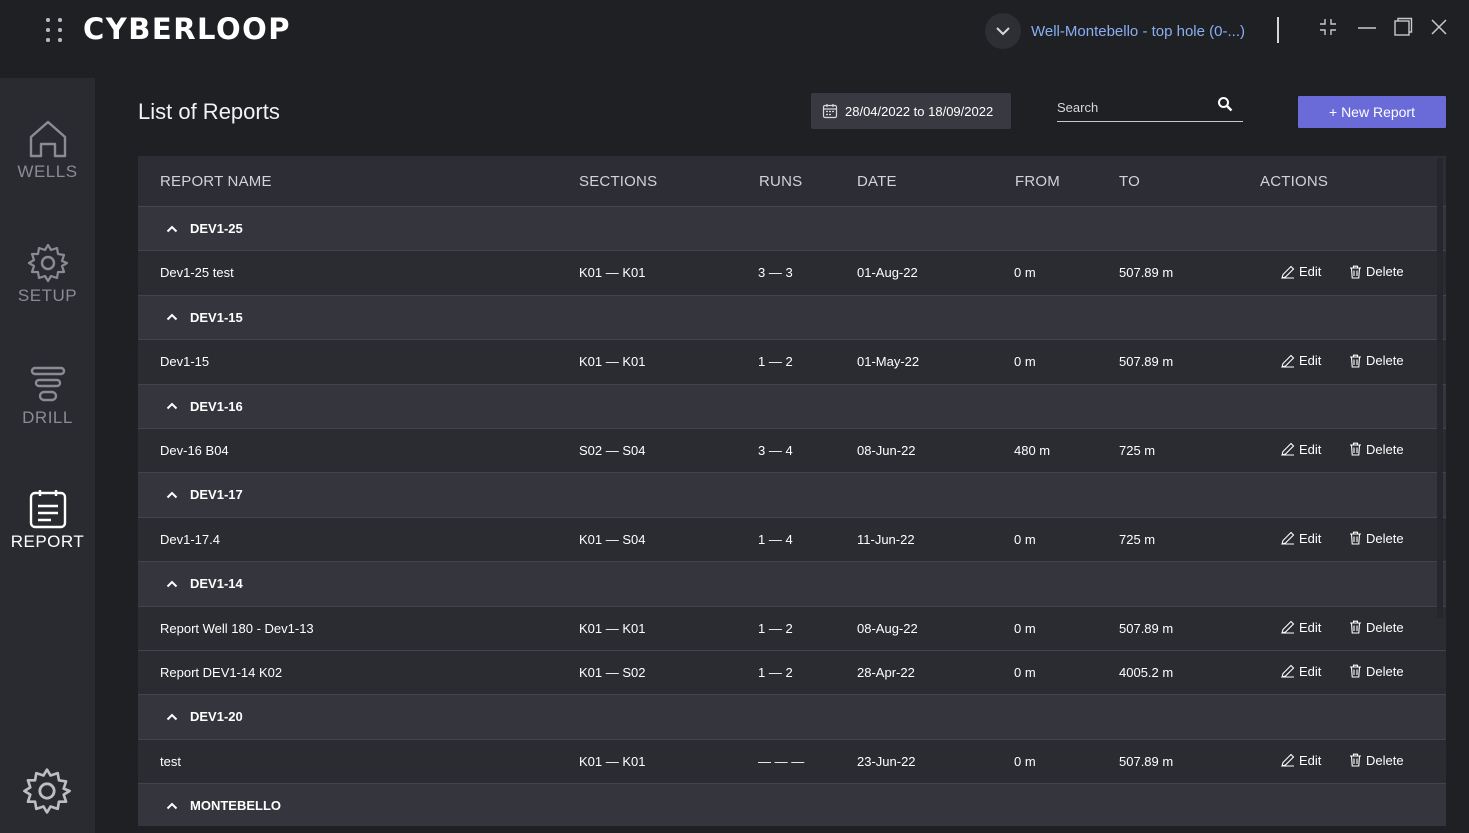  What do you see at coordinates (204, 716) in the screenshot?
I see `group-toggle: DEV1-20` at bounding box center [204, 716].